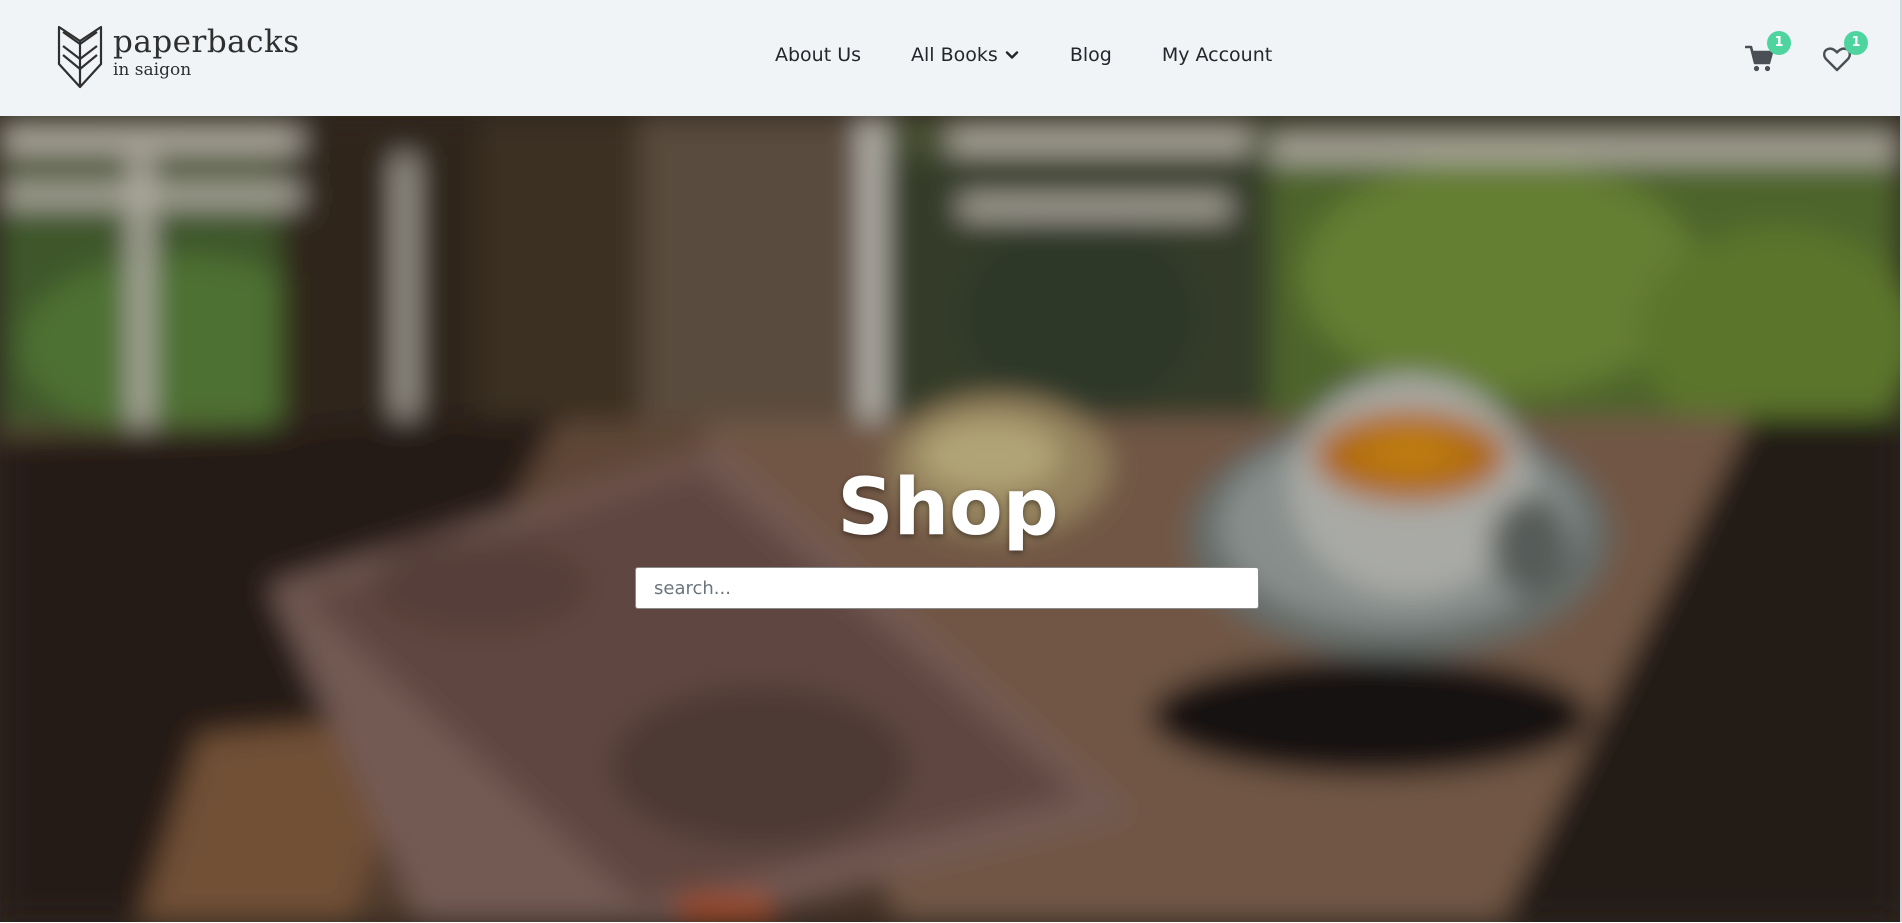 The image size is (1902, 923). I want to click on page-title: Shop, so click(948, 508).